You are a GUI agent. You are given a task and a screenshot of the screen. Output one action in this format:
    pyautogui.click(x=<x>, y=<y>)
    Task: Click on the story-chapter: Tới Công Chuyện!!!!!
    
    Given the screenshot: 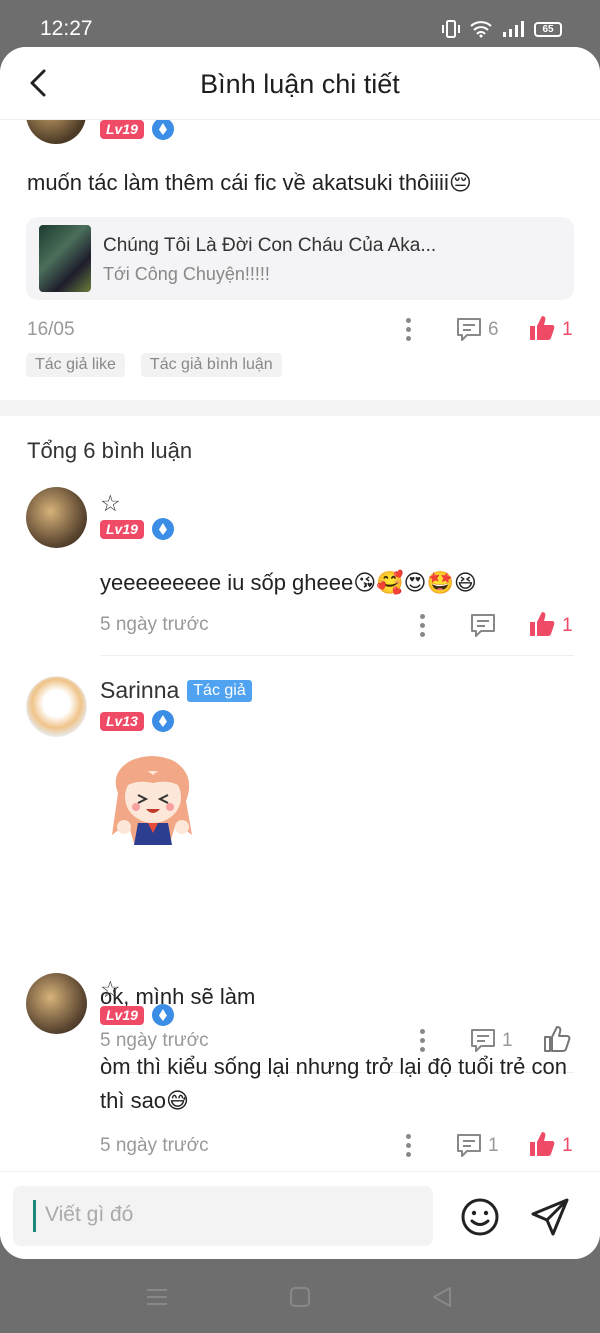 What is the action you would take?
    pyautogui.click(x=186, y=274)
    